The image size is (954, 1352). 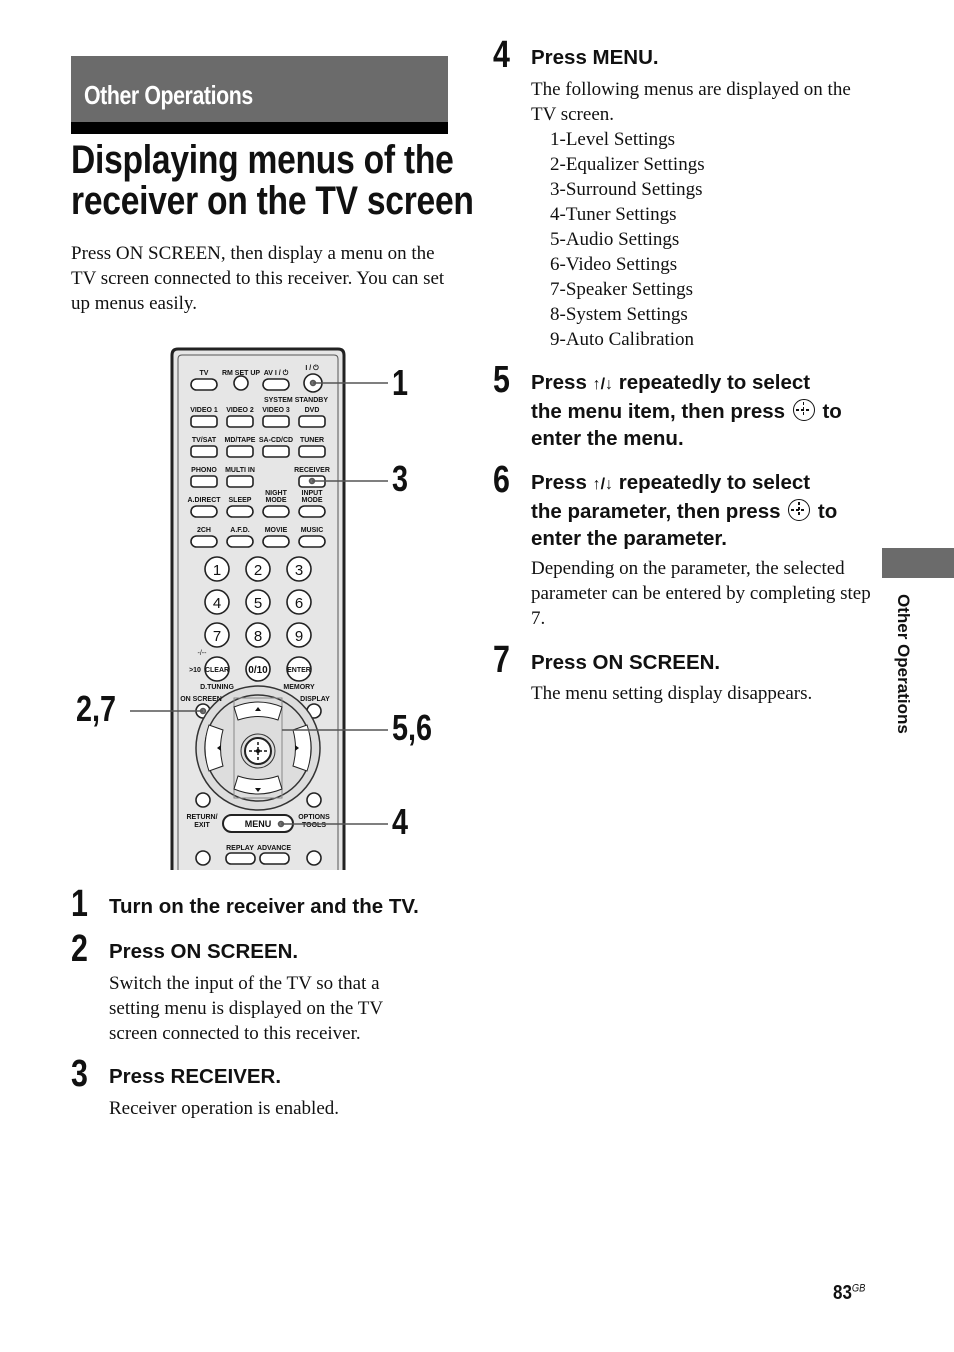 What do you see at coordinates (204, 421) in the screenshot?
I see `video1-button` at bounding box center [204, 421].